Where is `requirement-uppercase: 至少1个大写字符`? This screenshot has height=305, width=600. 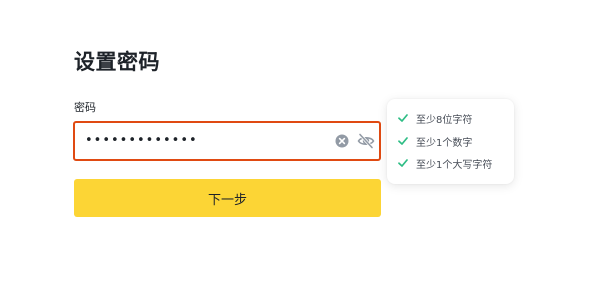 requirement-uppercase: 至少1个大写字符 is located at coordinates (445, 163).